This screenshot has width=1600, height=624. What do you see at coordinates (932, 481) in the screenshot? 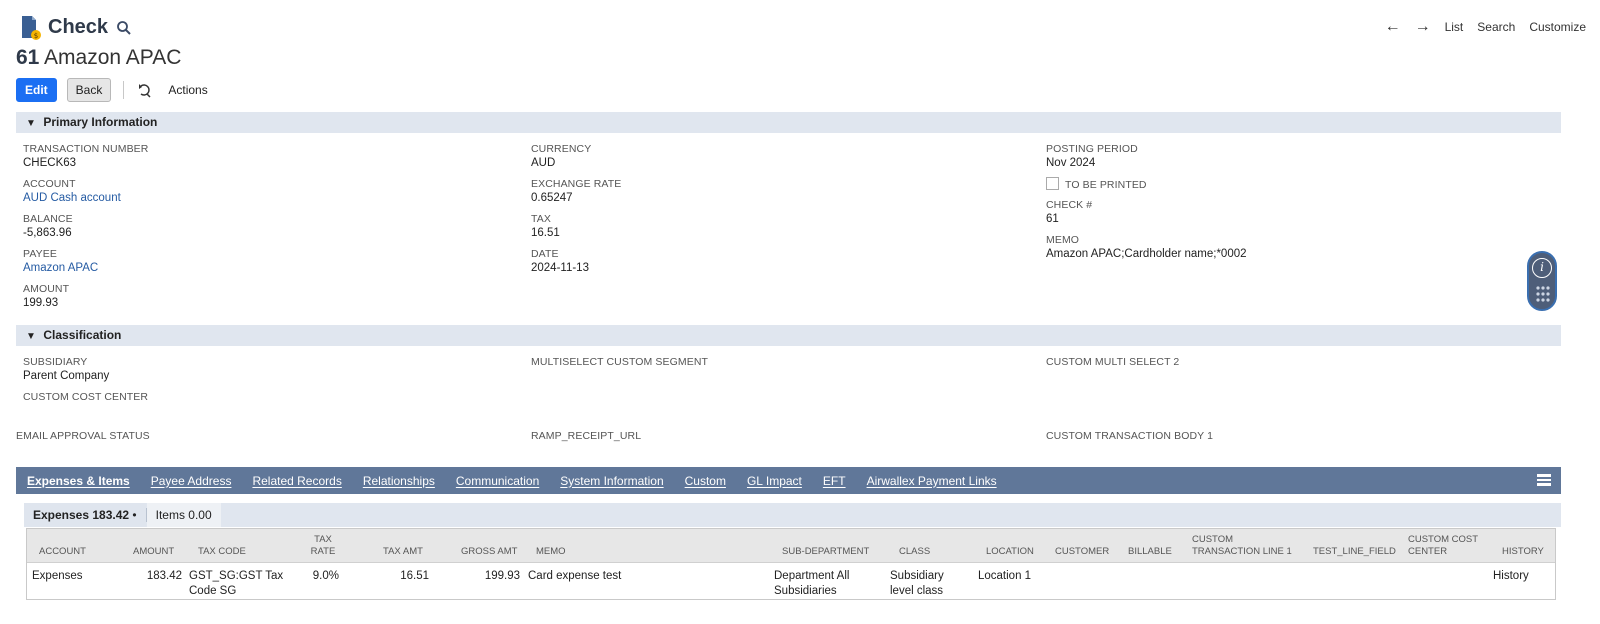
I see `tab-airwallex-payment-links: Airwallex Payment Links` at bounding box center [932, 481].